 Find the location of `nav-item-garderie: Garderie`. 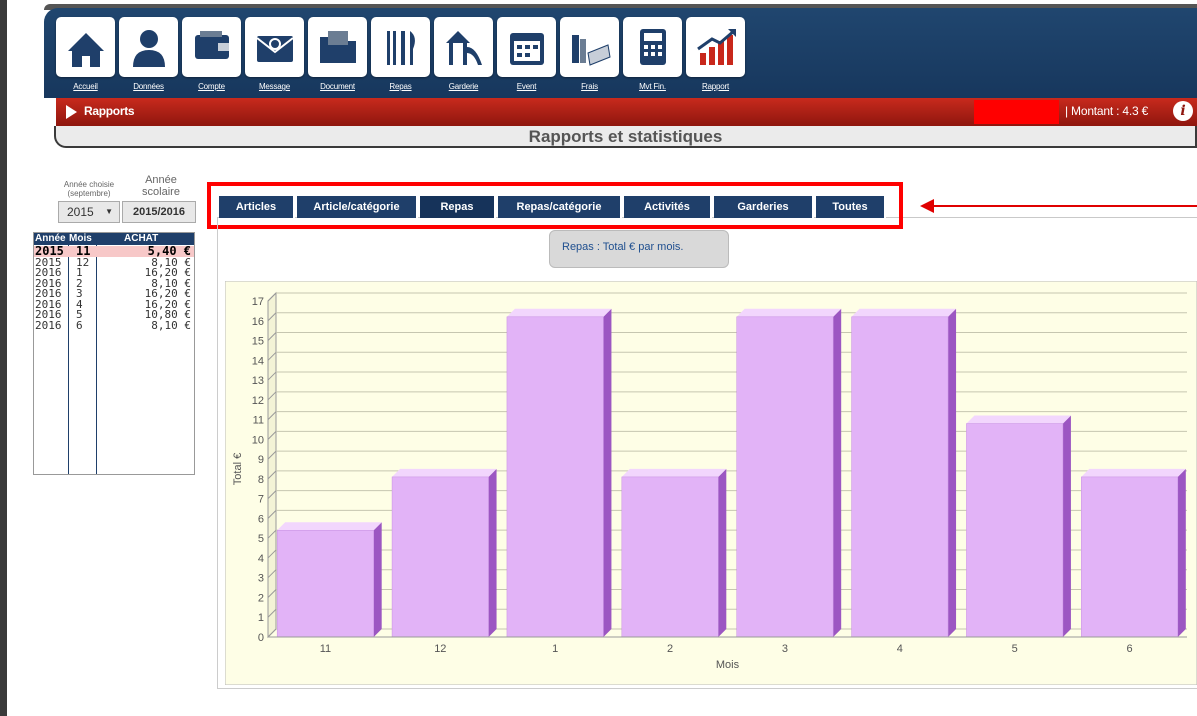

nav-item-garderie: Garderie is located at coordinates (463, 57).